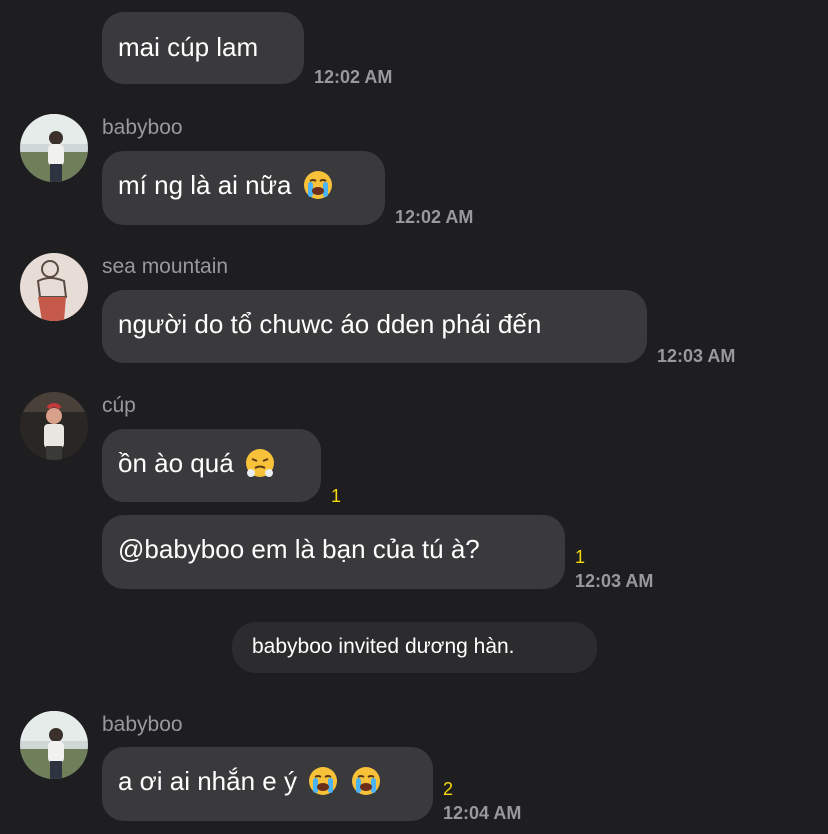  I want to click on message-text: mí ng là ai nữa, so click(205, 185).